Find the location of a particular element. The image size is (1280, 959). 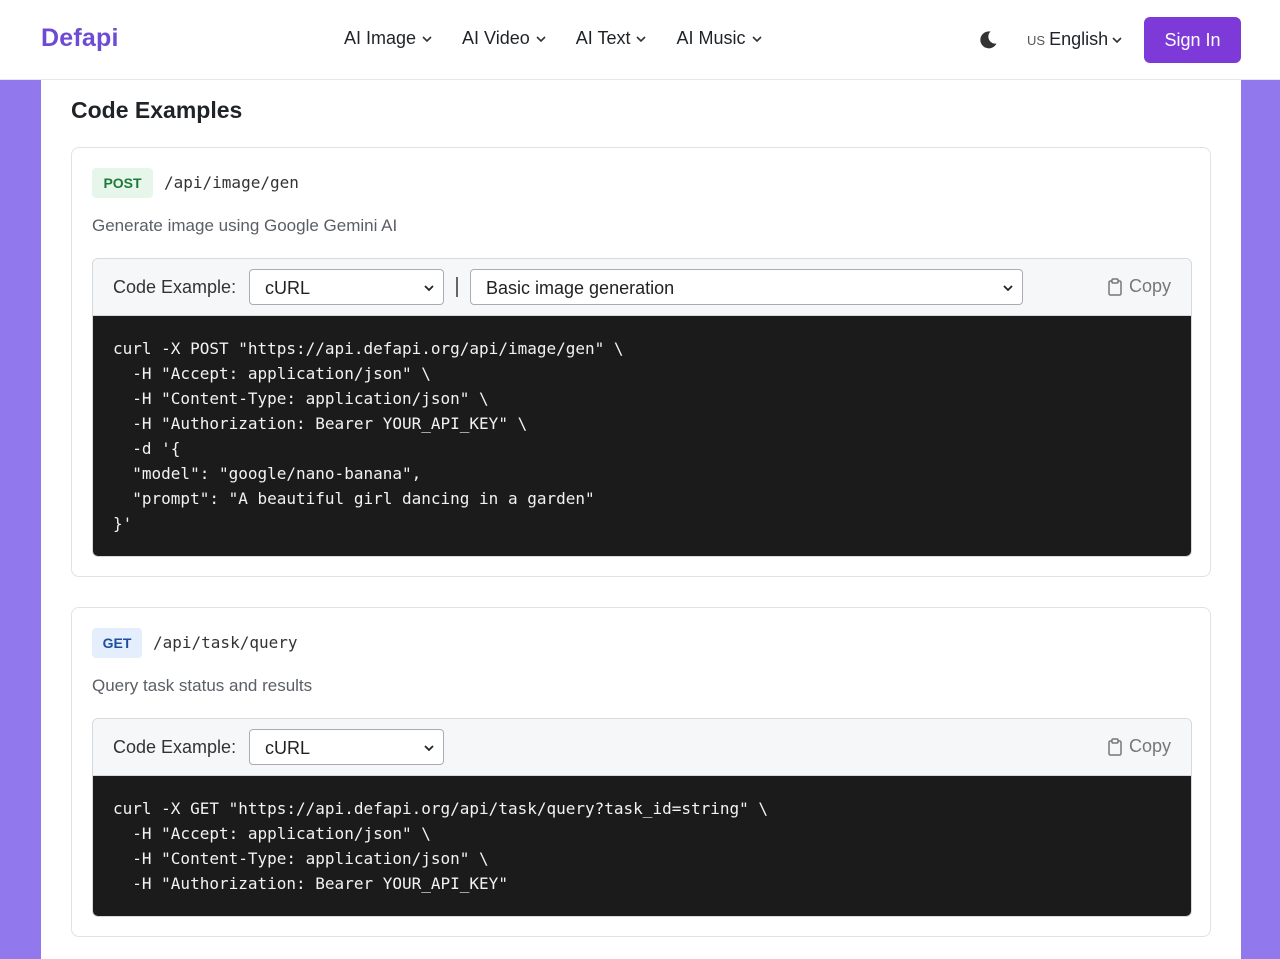

endpoint-path: /api/image/gen is located at coordinates (231, 182).